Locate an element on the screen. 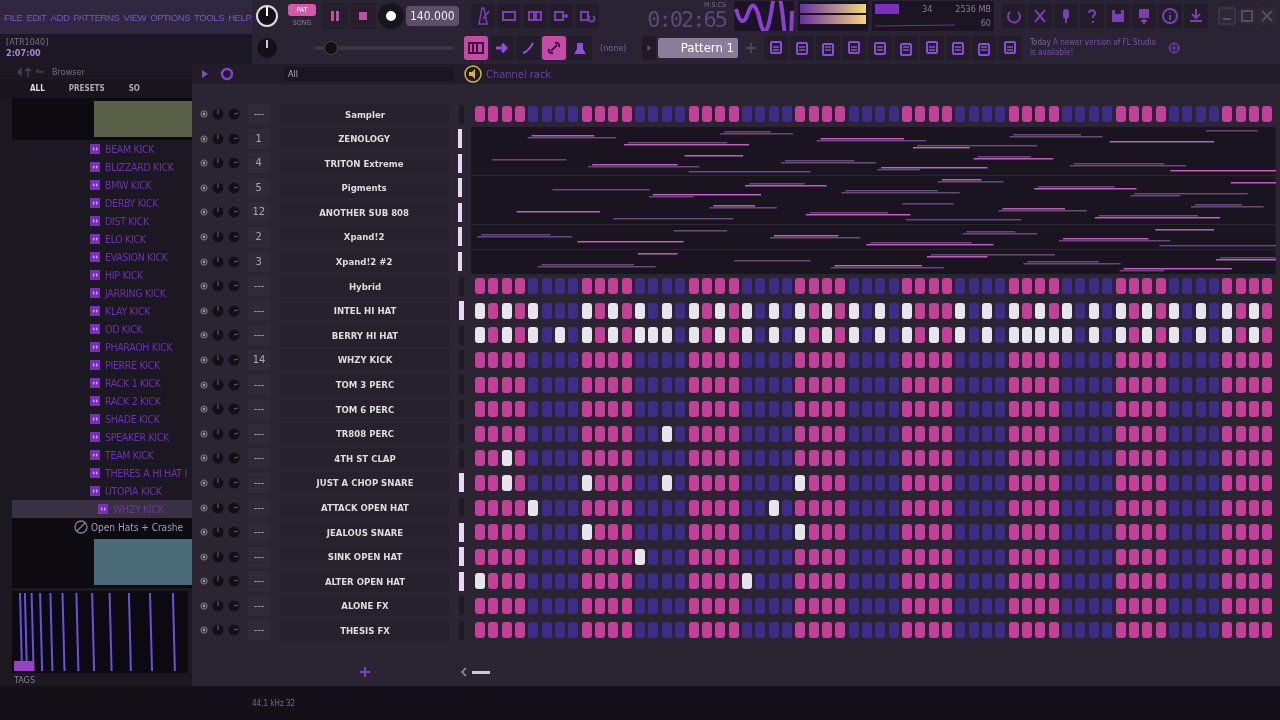 Image resolution: width=1280 pixels, height=720 pixels. mixer-track-field: 3 is located at coordinates (258, 261).